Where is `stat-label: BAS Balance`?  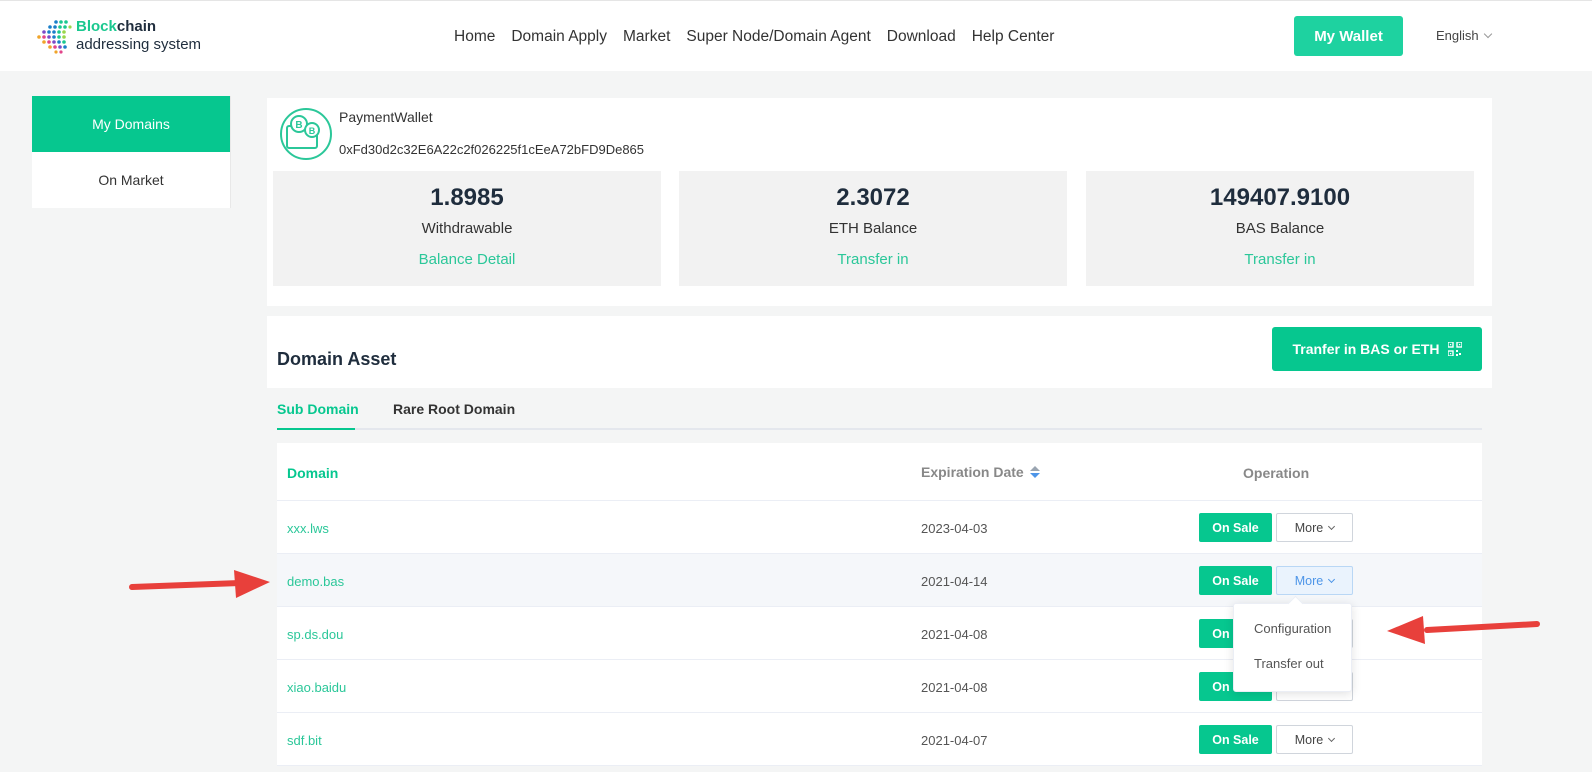
stat-label: BAS Balance is located at coordinates (1280, 228).